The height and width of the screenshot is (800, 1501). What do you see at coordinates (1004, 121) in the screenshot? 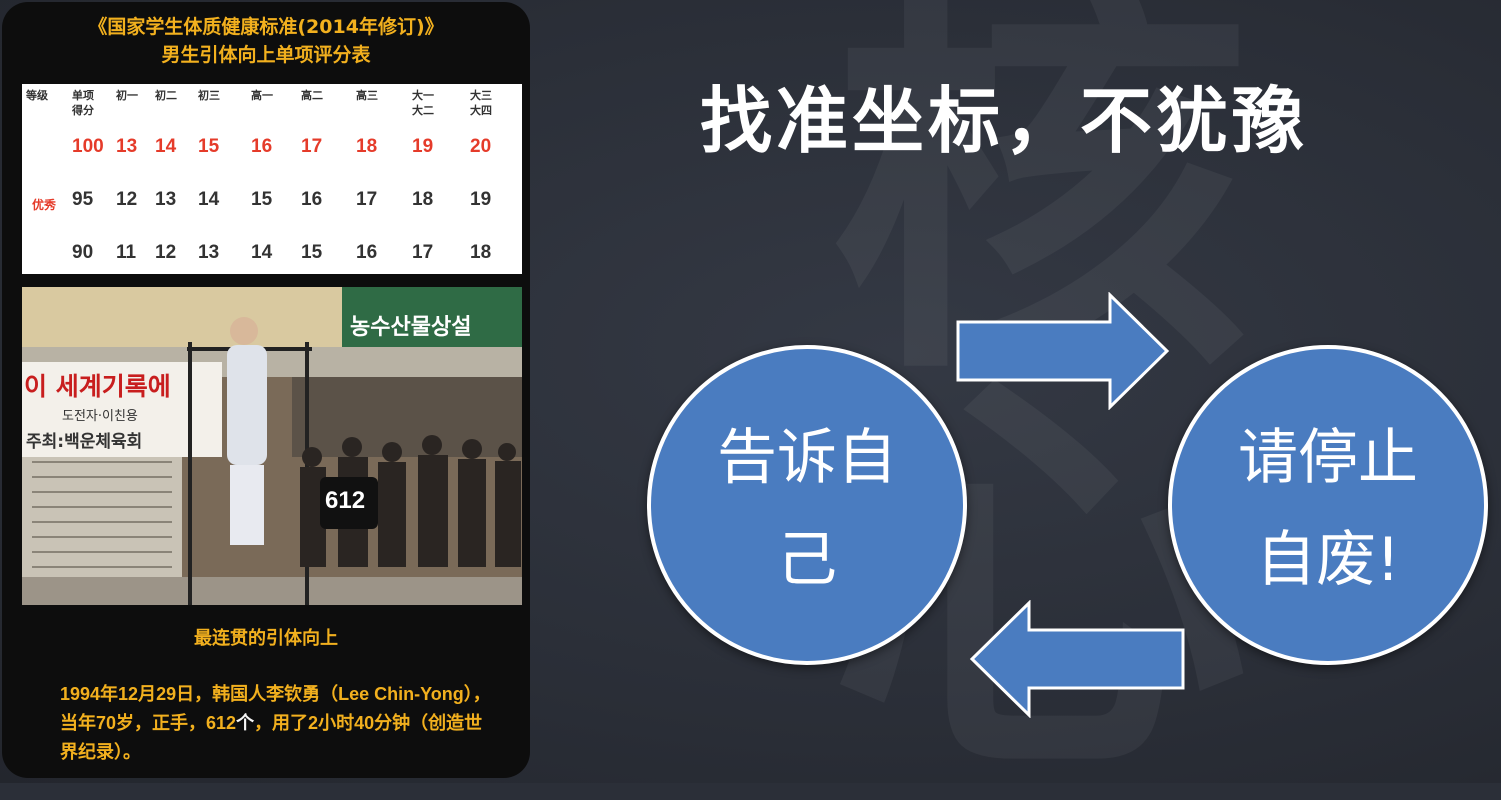
I see `slide-headline: 找准坐标，不犹豫` at bounding box center [1004, 121].